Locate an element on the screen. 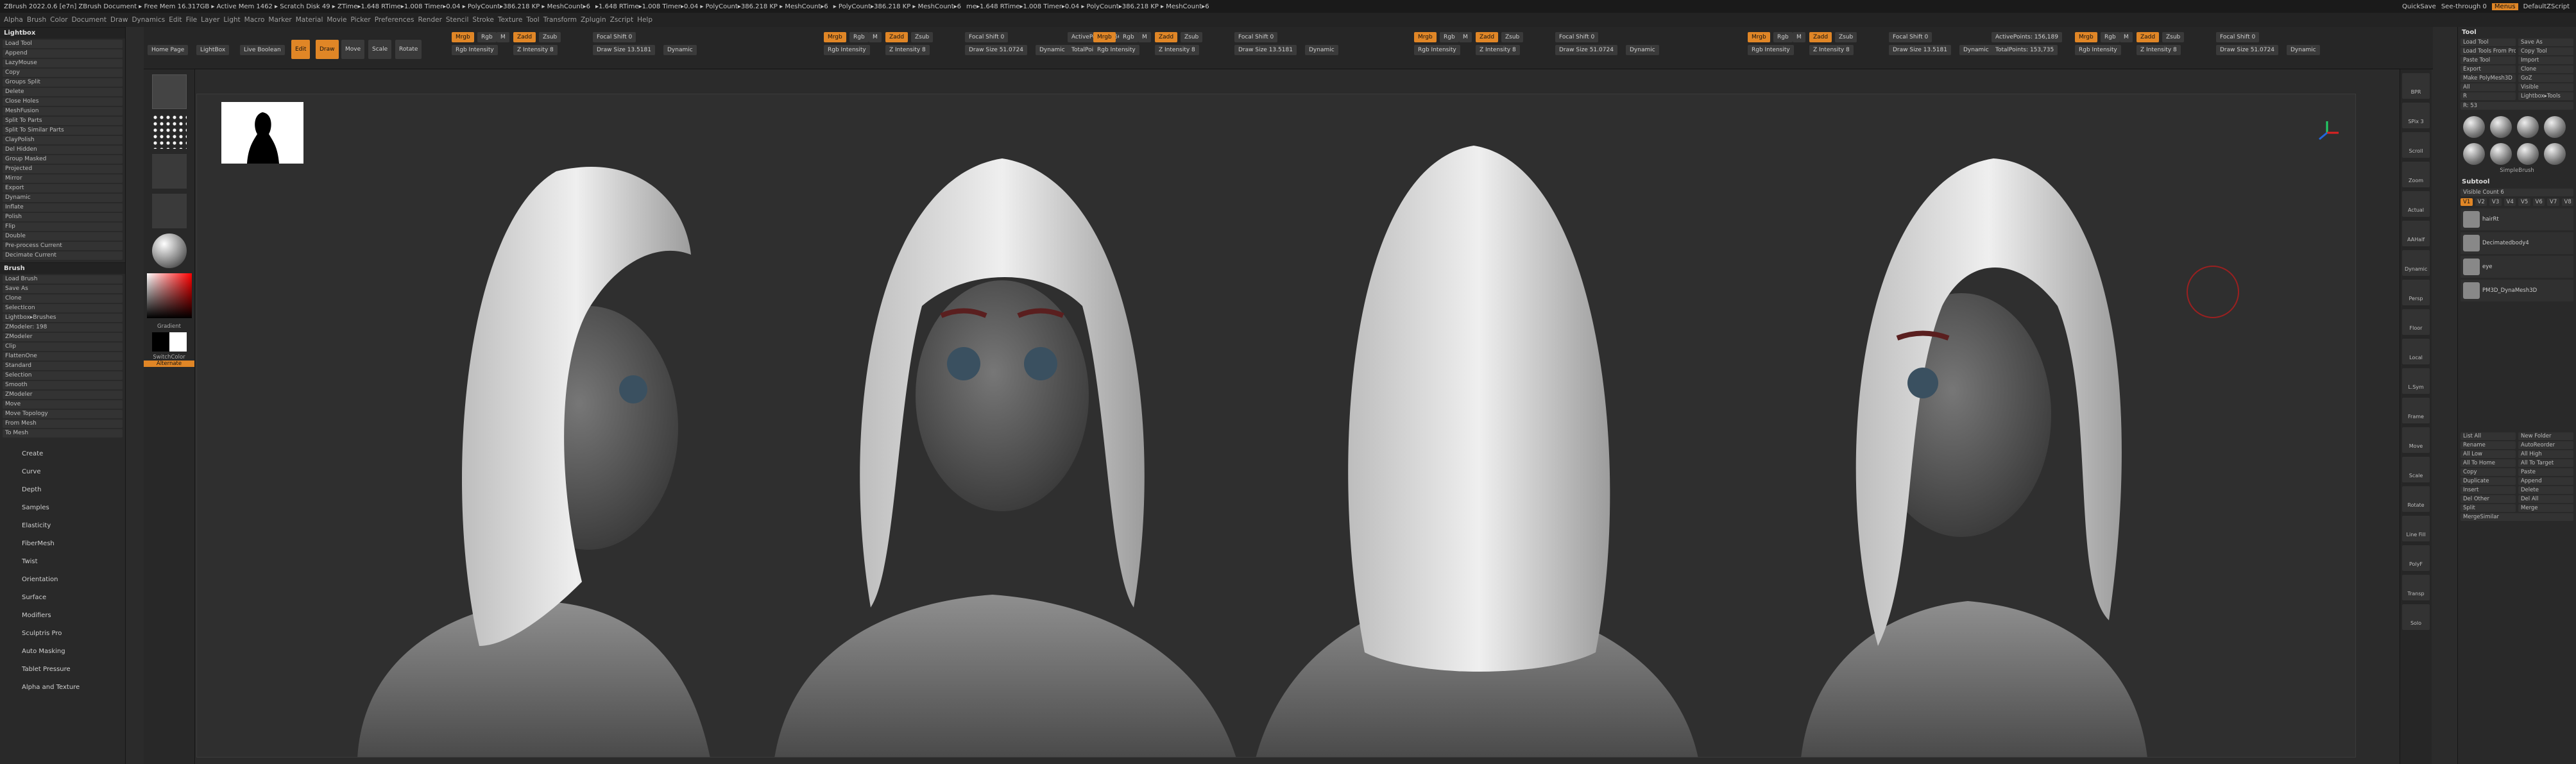  tool-make-polymesh3d: Make PolyMesh3D is located at coordinates (2488, 78).